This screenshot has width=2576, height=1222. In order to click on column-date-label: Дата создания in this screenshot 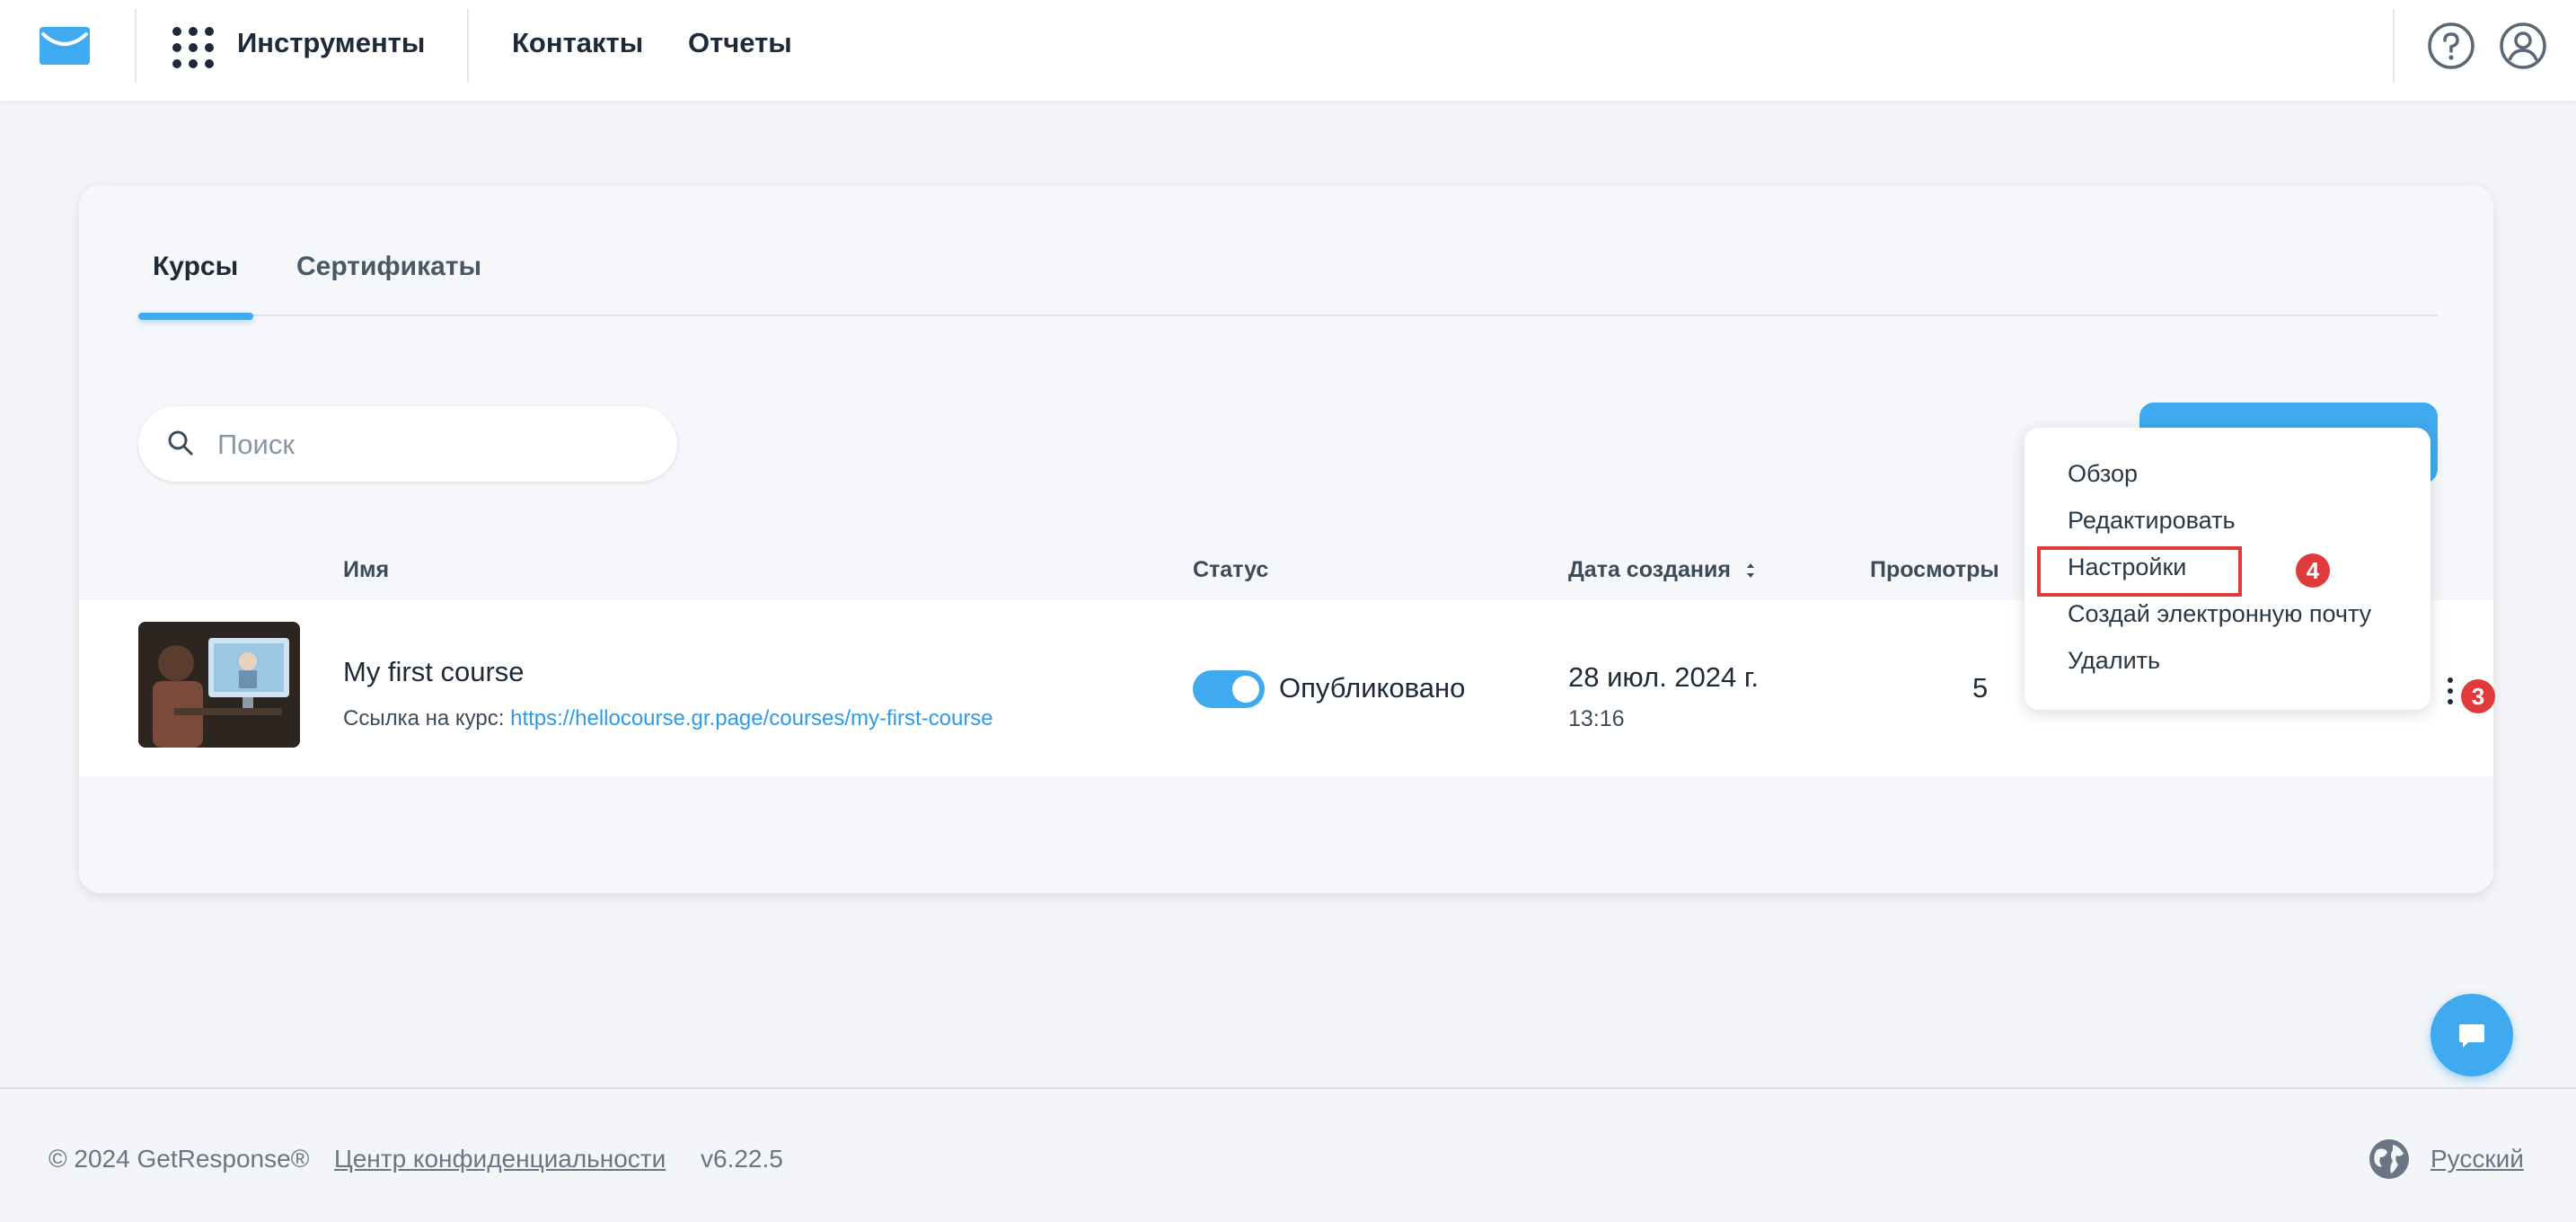, I will do `click(1649, 569)`.